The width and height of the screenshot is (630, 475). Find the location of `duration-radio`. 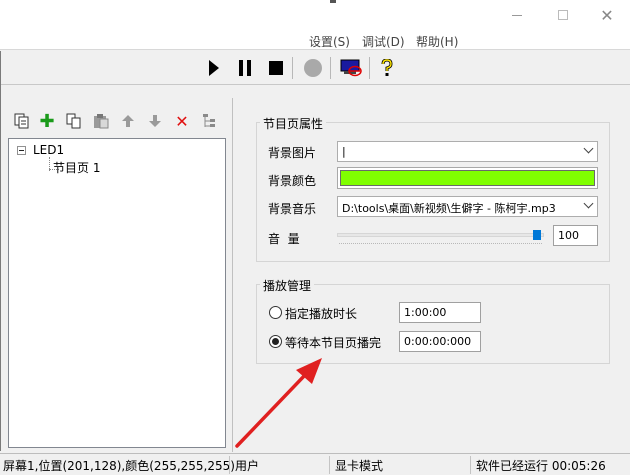

duration-radio is located at coordinates (275, 312).